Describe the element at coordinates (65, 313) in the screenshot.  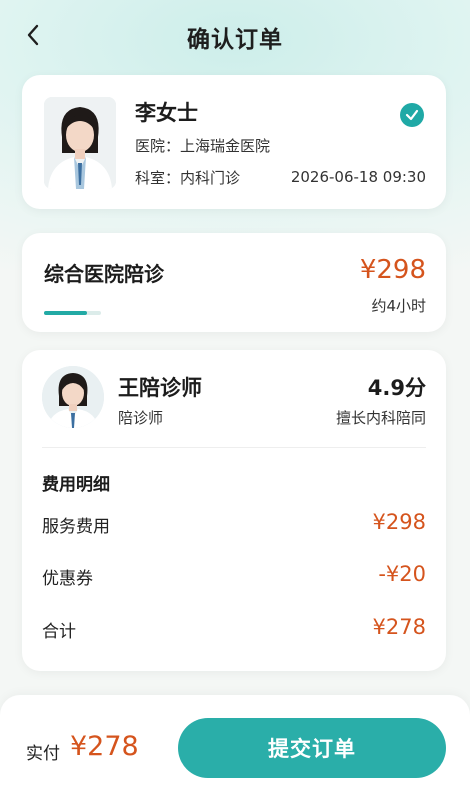
I see `service-progress-fill` at that location.